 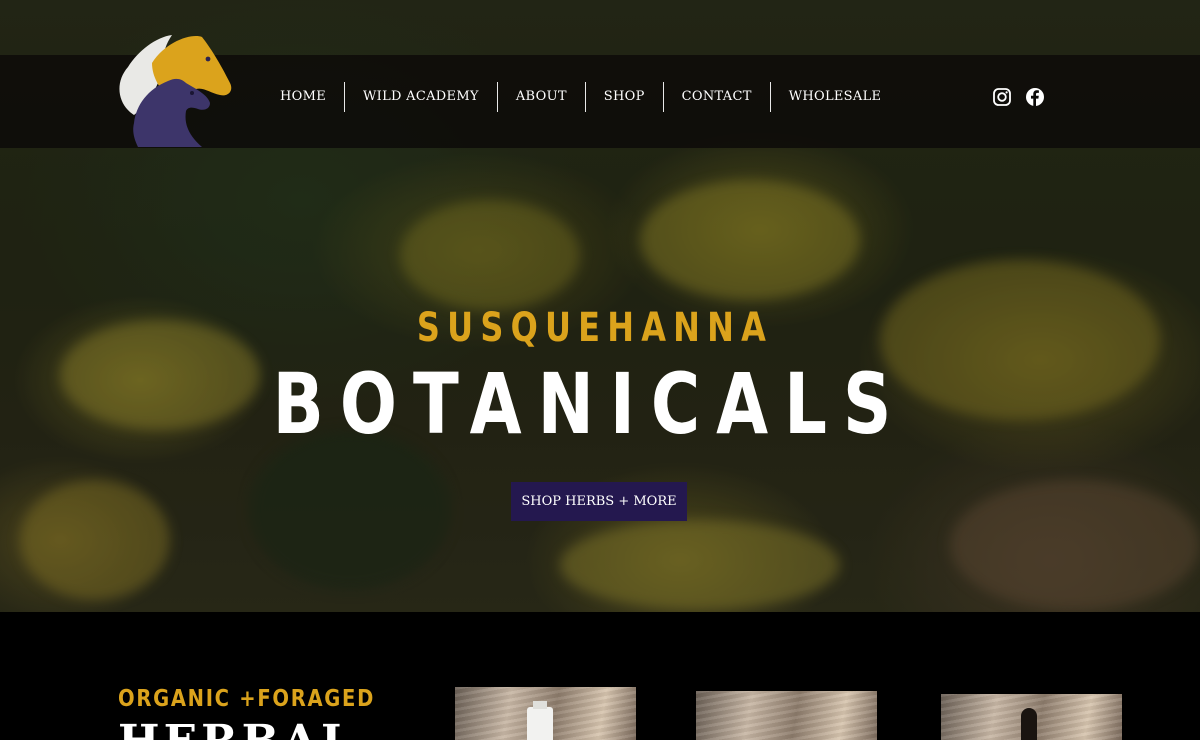 I want to click on hero-title: BOTANICALS, so click(x=590, y=404).